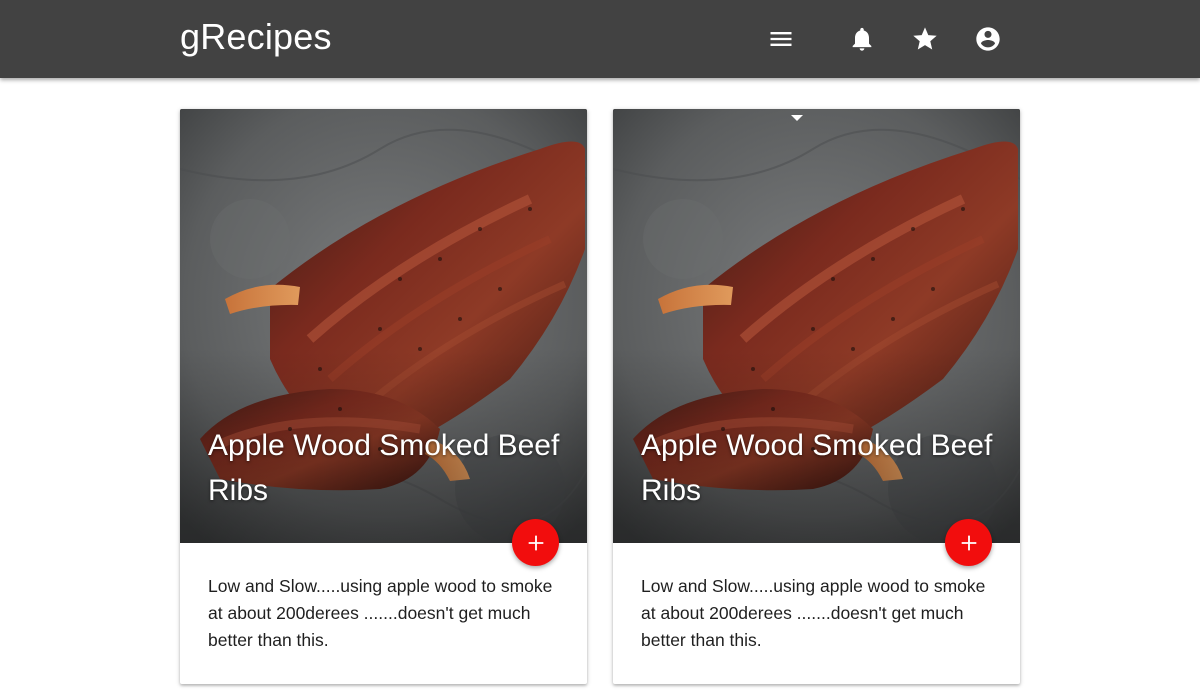 The width and height of the screenshot is (1200, 700). I want to click on top-app-bar: gRecipes, so click(600, 39).